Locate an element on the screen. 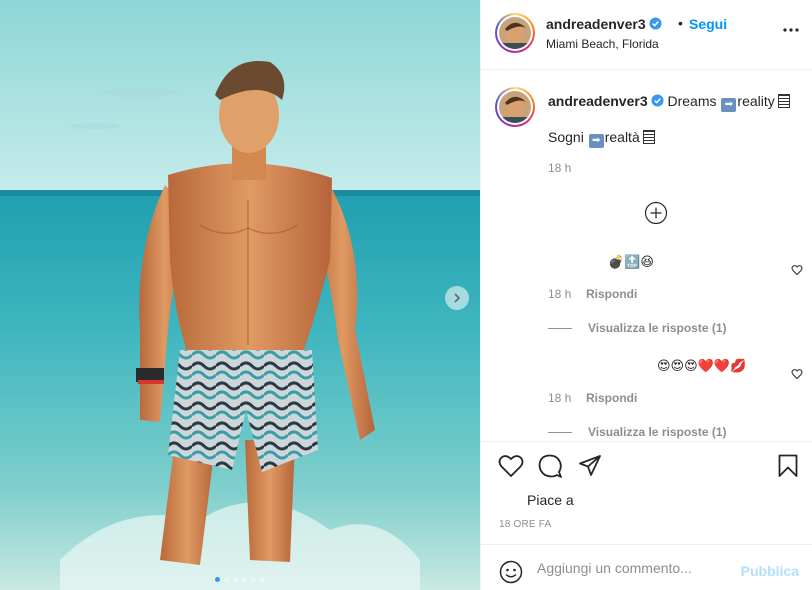  load-more-comments-icon is located at coordinates (656, 213).